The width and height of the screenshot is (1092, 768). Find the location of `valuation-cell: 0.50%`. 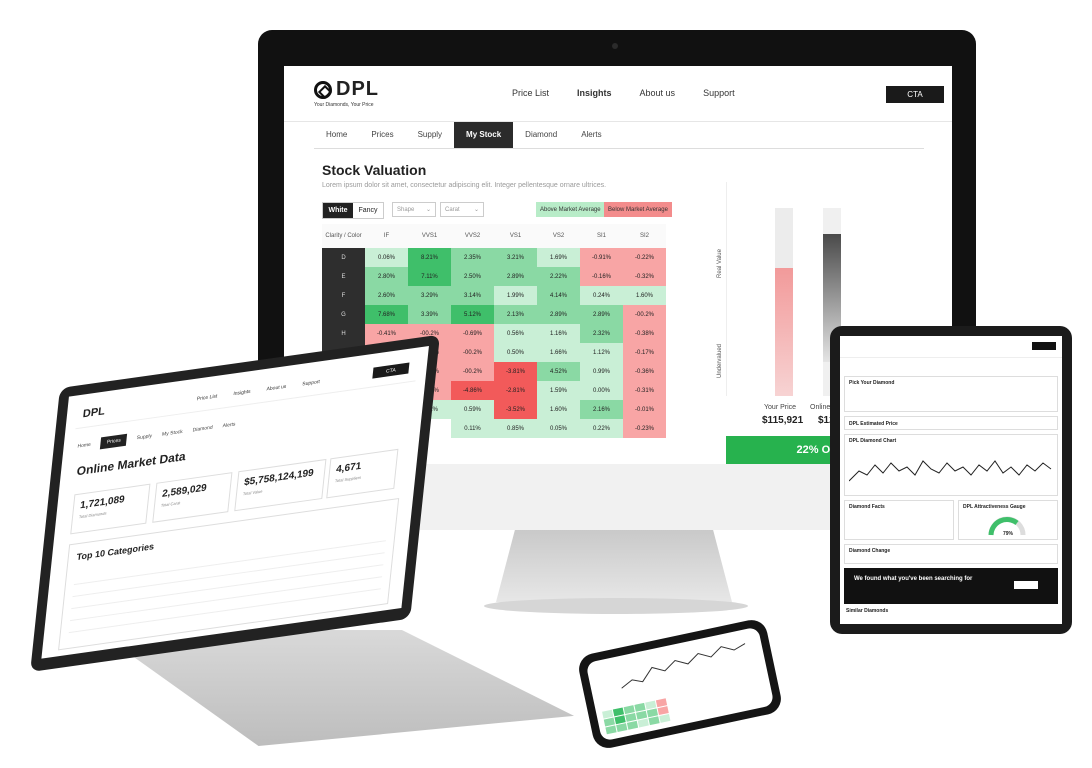

valuation-cell: 0.50% is located at coordinates (515, 352).